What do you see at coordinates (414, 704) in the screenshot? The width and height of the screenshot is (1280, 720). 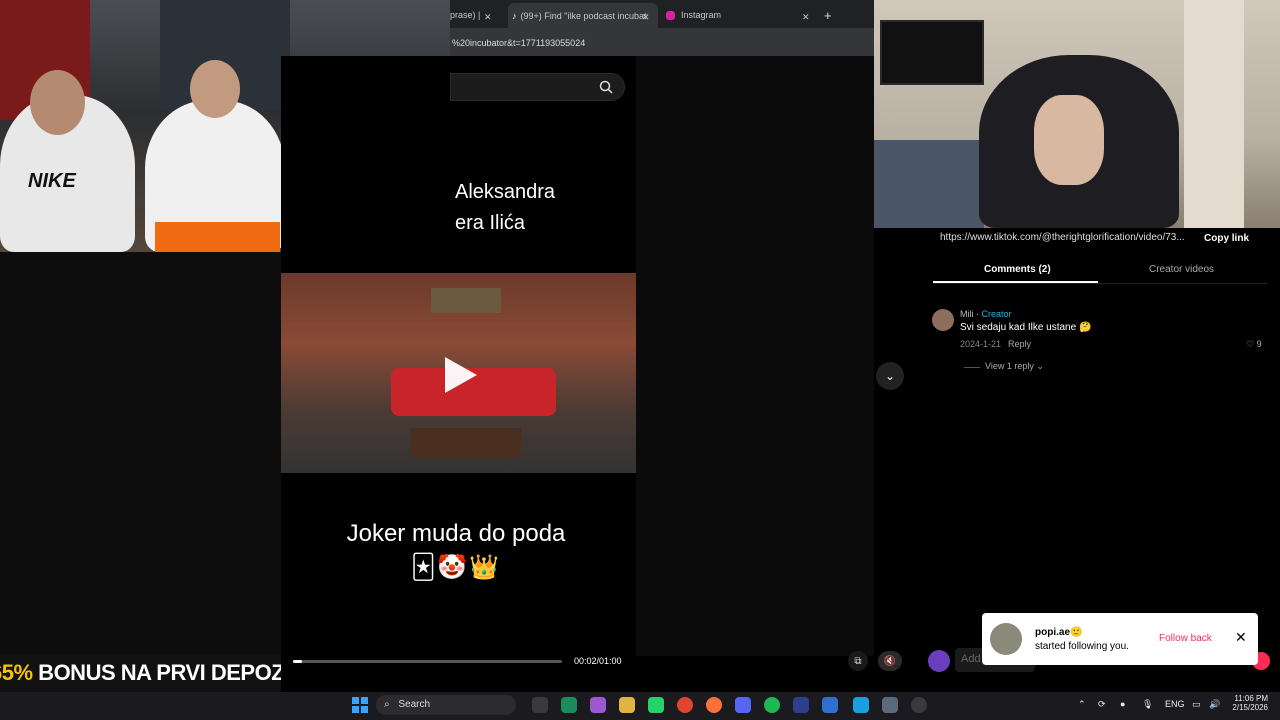 I see `taskbar-search-label: Search` at bounding box center [414, 704].